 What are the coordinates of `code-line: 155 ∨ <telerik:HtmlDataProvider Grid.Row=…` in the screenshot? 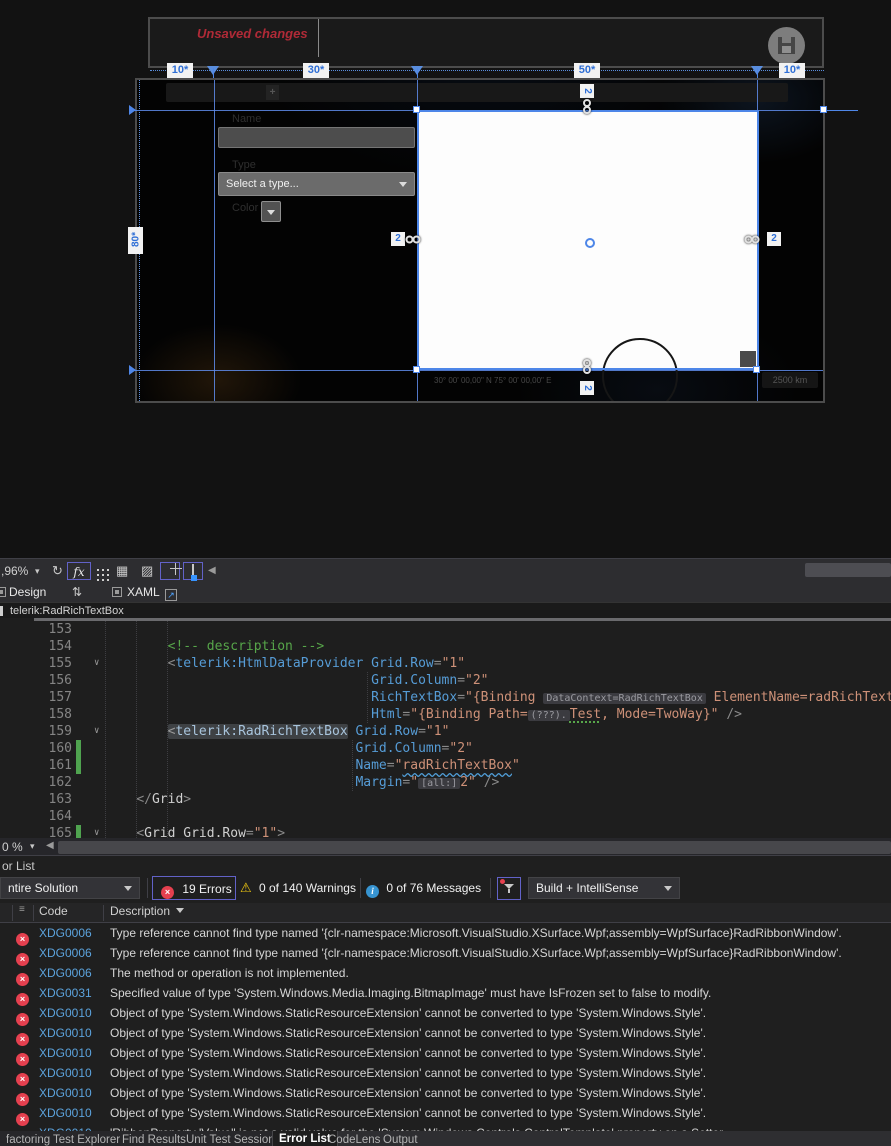 It's located at (445, 663).